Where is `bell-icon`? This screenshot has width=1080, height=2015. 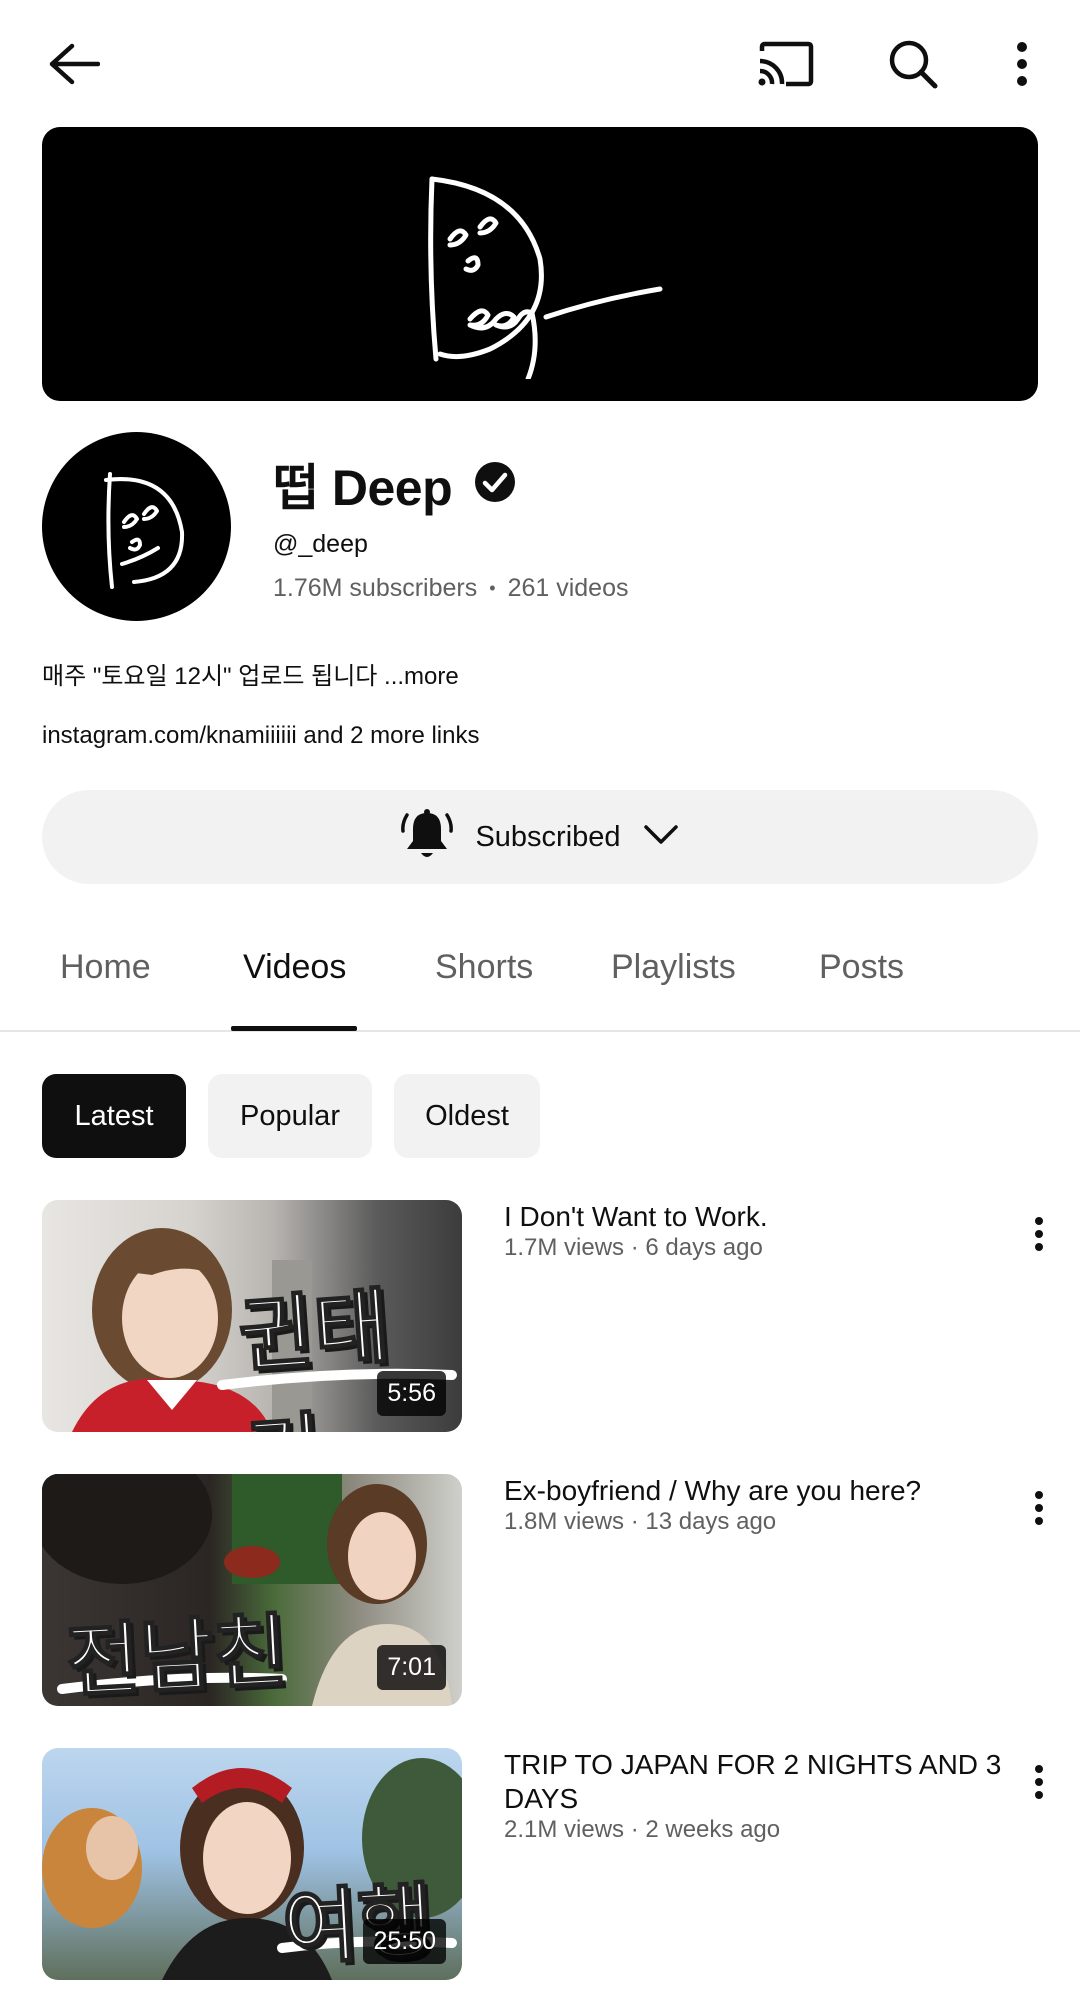
bell-icon is located at coordinates (427, 837).